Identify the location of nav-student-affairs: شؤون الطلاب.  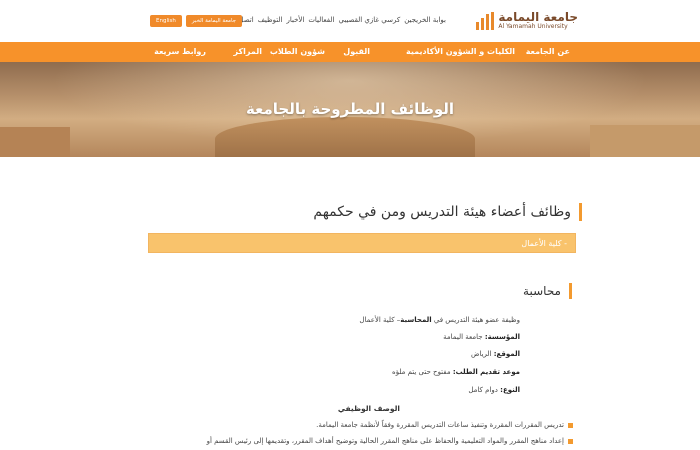
(297, 51).